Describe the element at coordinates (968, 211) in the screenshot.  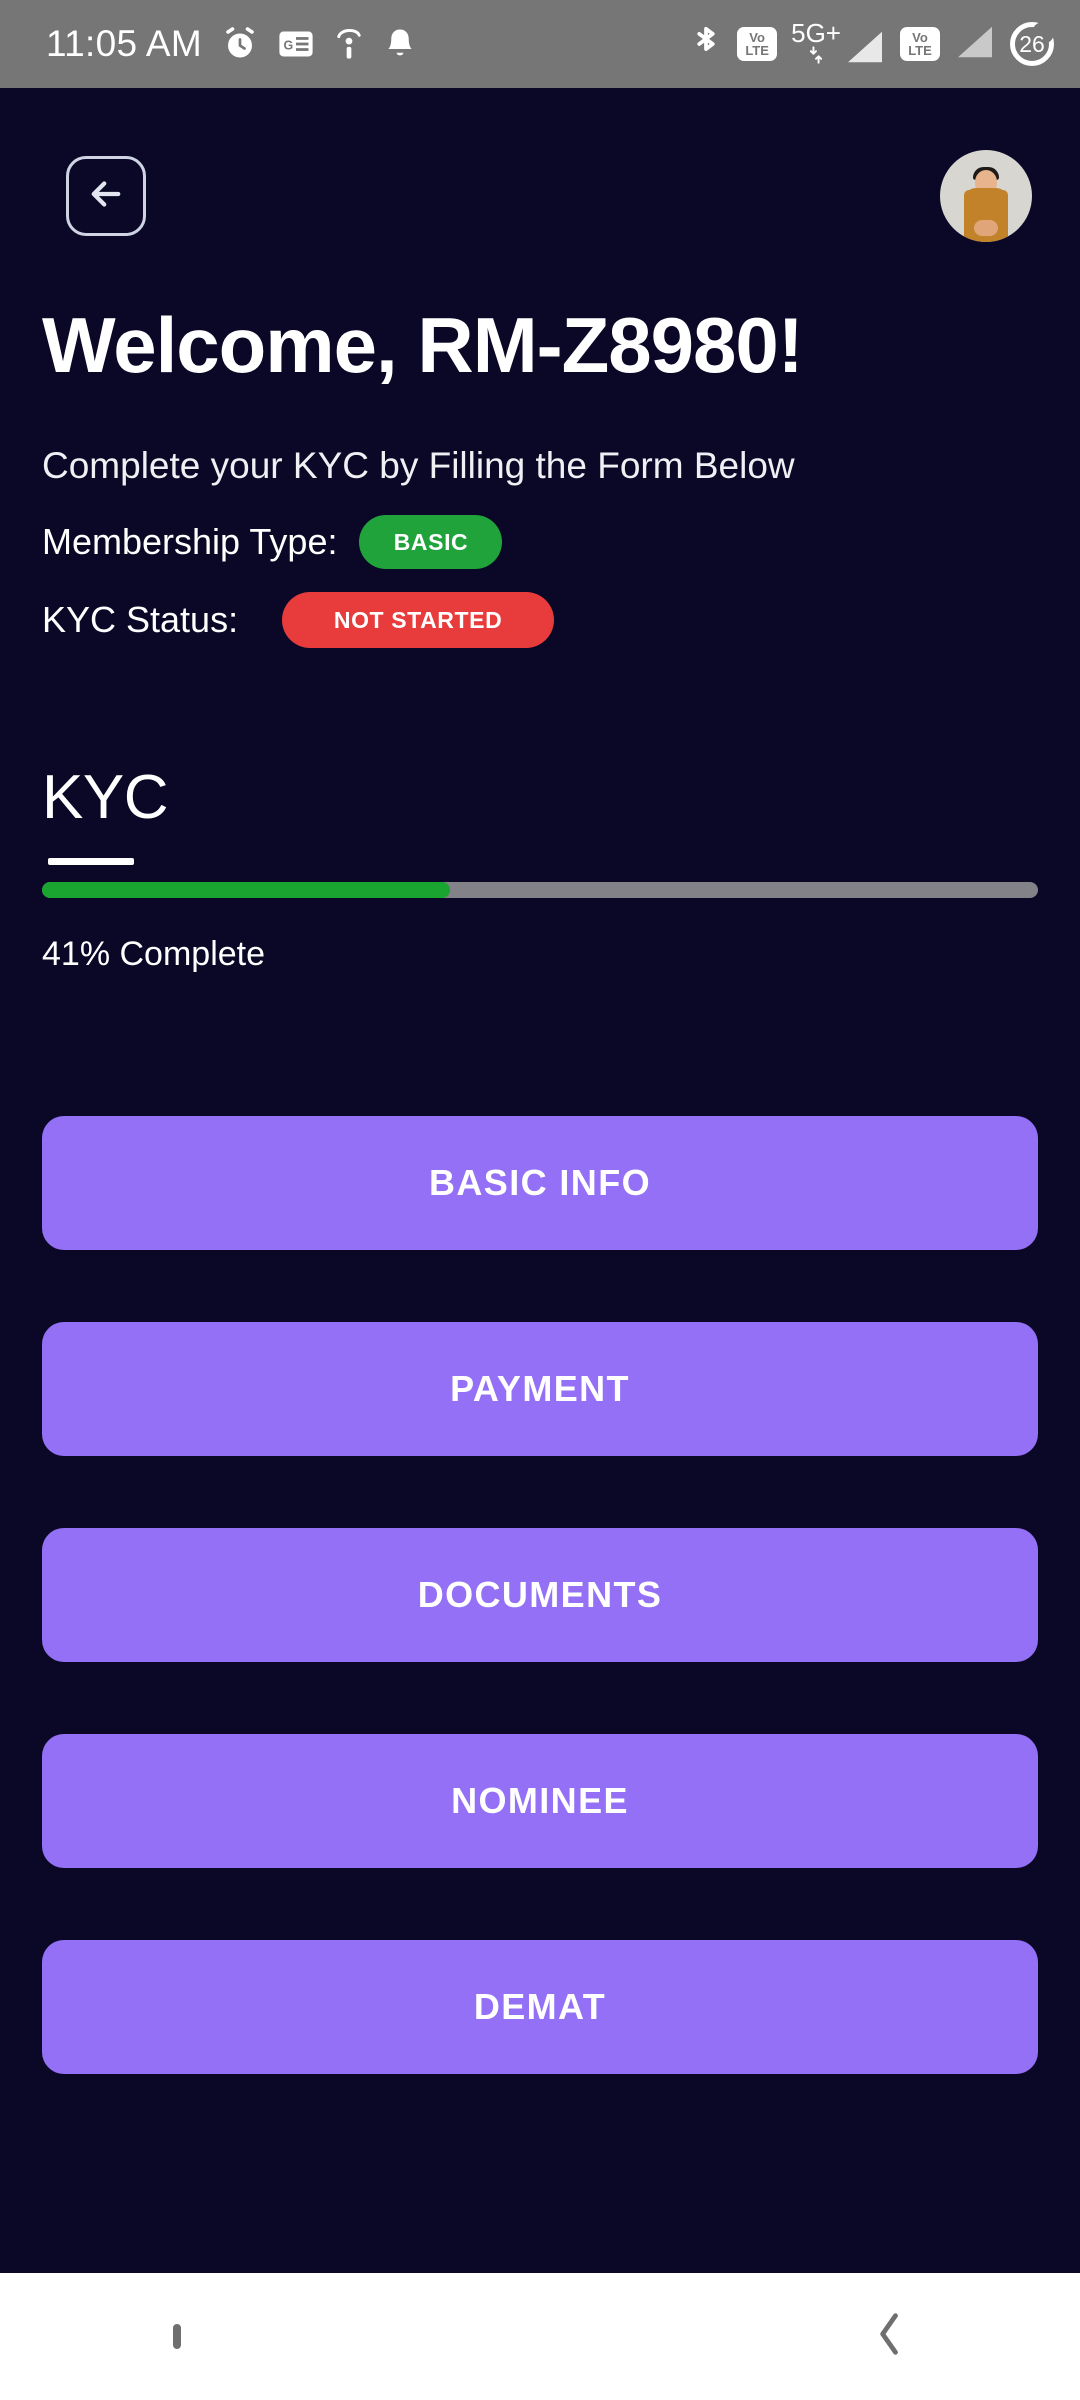
I see `avatar-arm-left` at that location.